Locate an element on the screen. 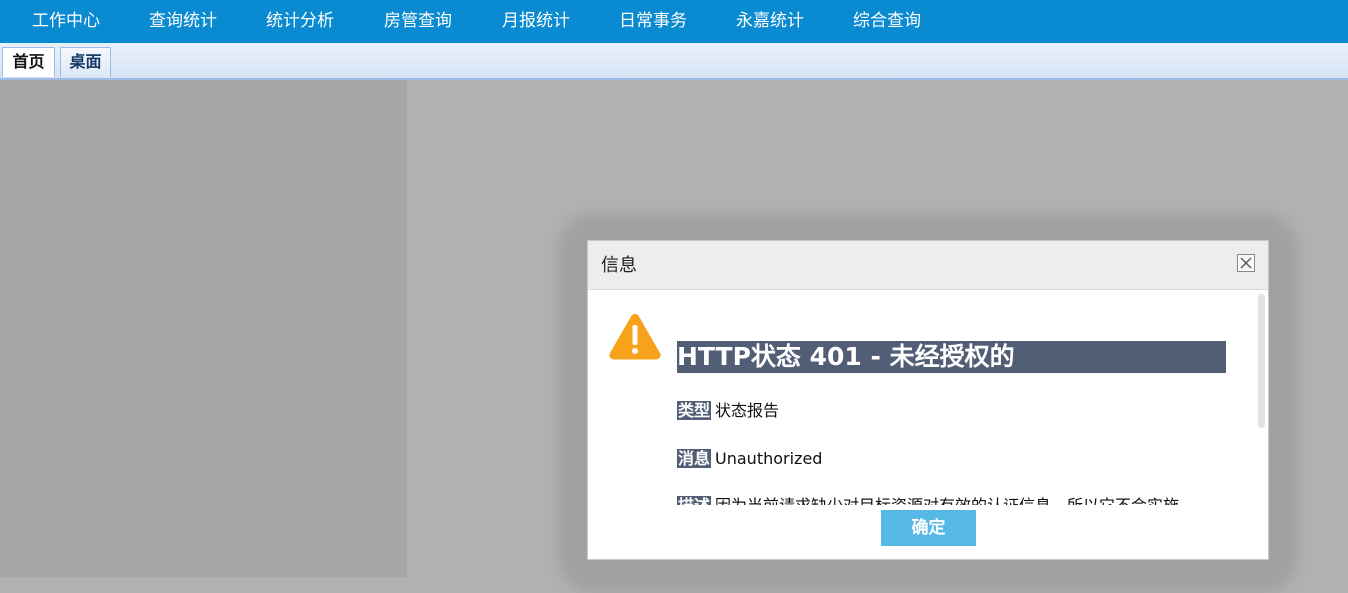 Image resolution: width=1348 pixels, height=593 pixels. message-label: 消息 is located at coordinates (694, 458).